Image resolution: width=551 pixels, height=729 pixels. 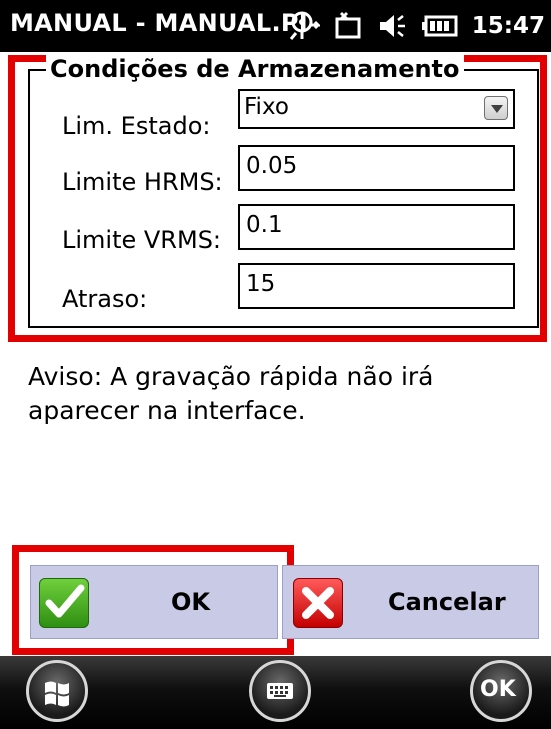 I want to click on volume-icon, so click(x=393, y=26).